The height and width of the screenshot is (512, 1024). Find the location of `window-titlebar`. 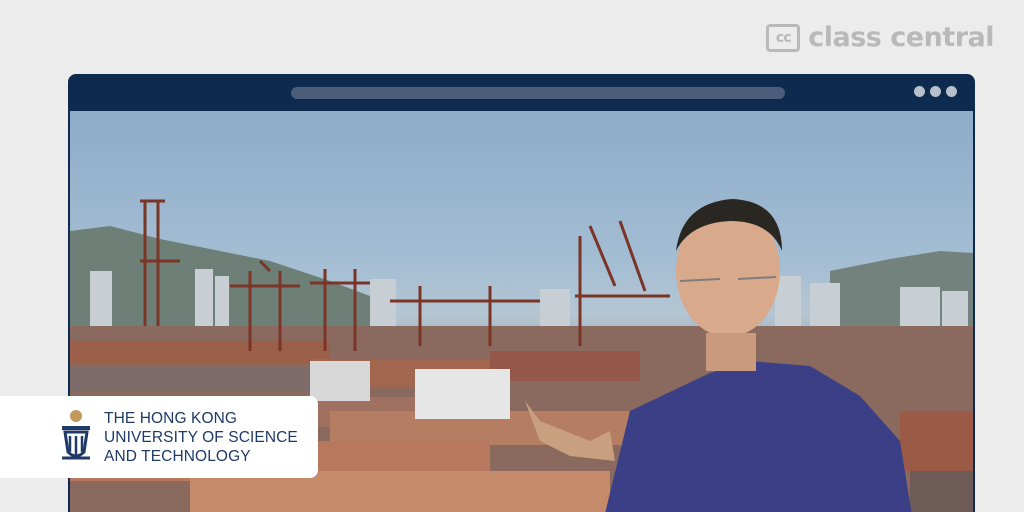

window-titlebar is located at coordinates (521, 92).